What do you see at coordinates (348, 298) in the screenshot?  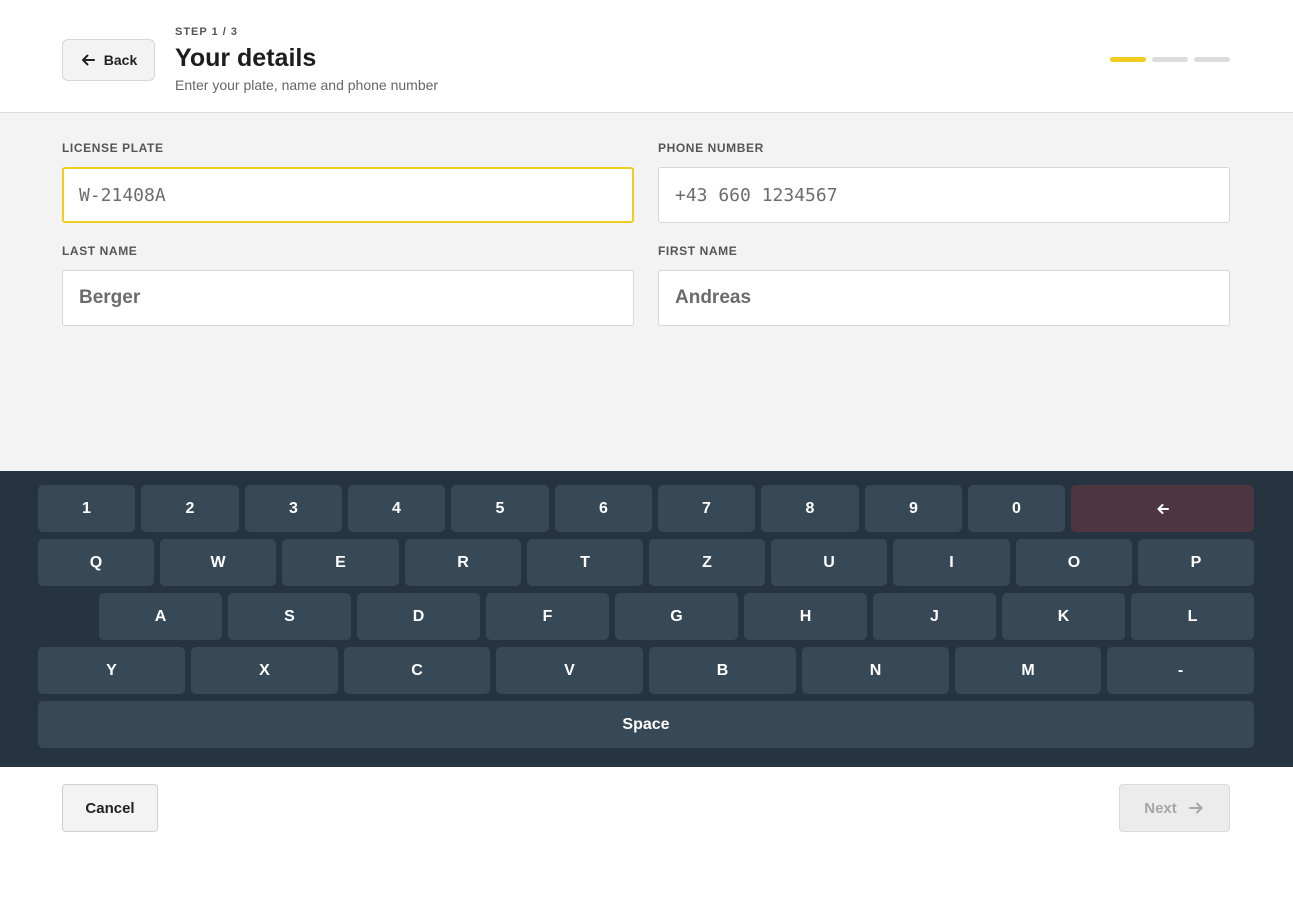 I see `last-name-input: Berger` at bounding box center [348, 298].